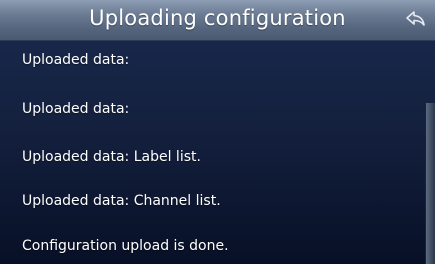 This screenshot has width=435, height=264. I want to click on log-message: Uploaded data: Label list., so click(111, 157).